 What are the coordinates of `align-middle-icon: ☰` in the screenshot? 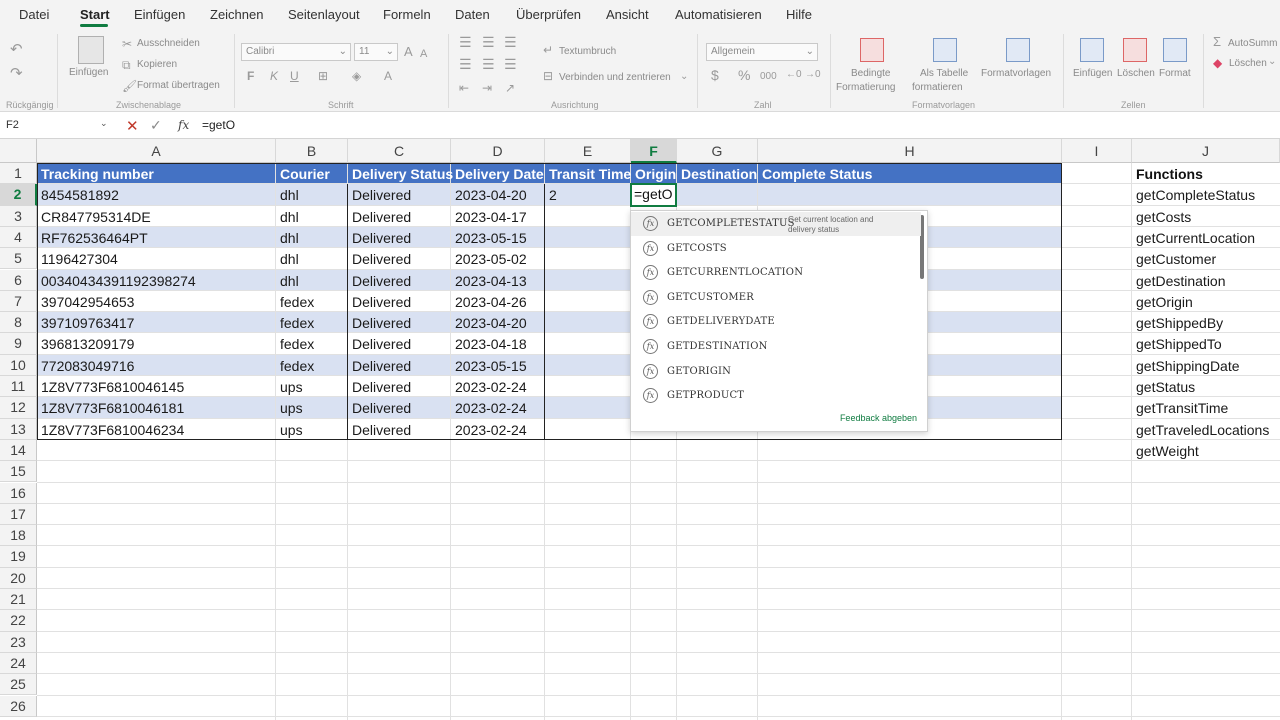 It's located at (488, 42).